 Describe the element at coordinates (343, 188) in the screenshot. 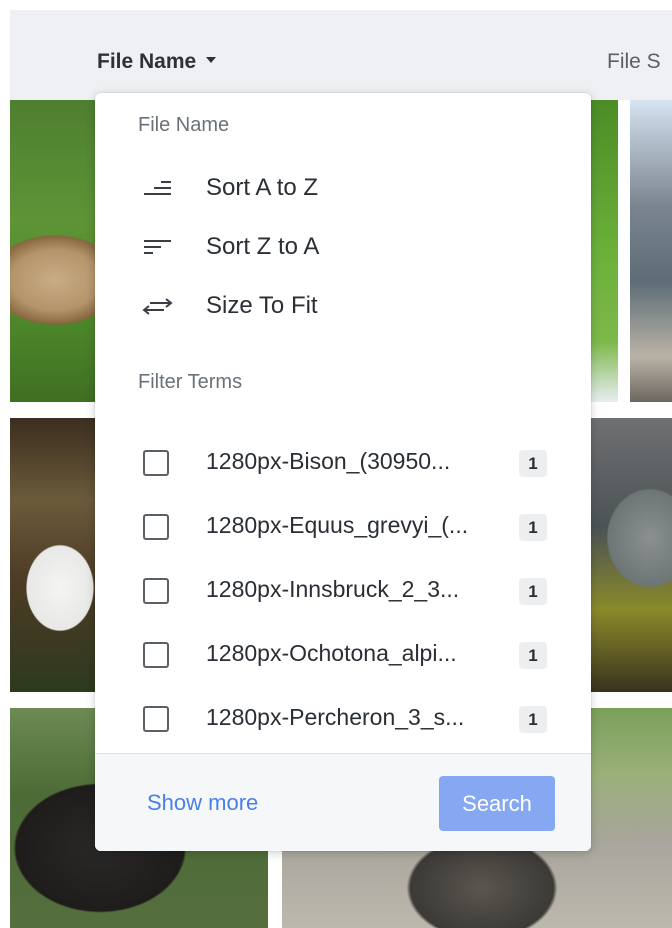

I see `menu-item-sort-a-to-z: Sort A to Z` at that location.